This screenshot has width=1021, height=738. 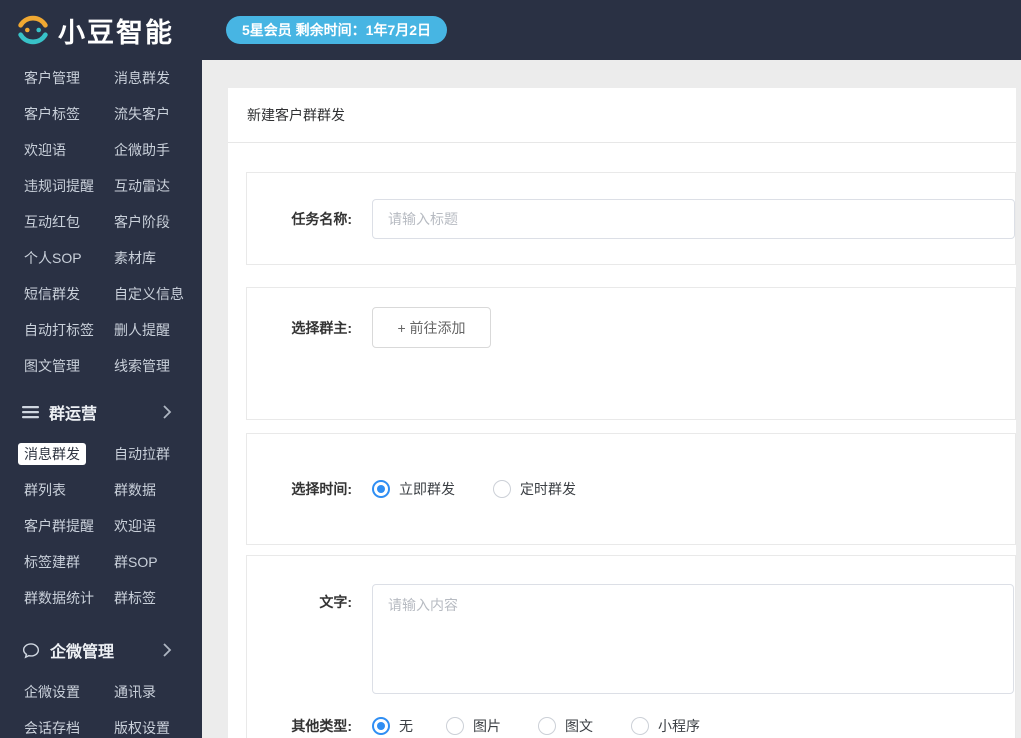 I want to click on radio-label: 图片, so click(x=487, y=726).